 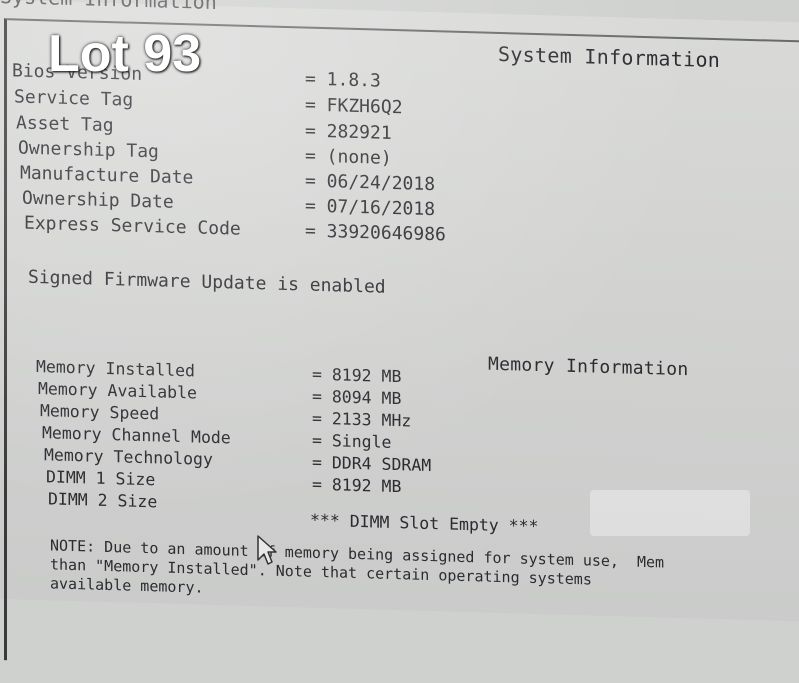 I want to click on memory-value: = 8094 MB, so click(x=357, y=397).